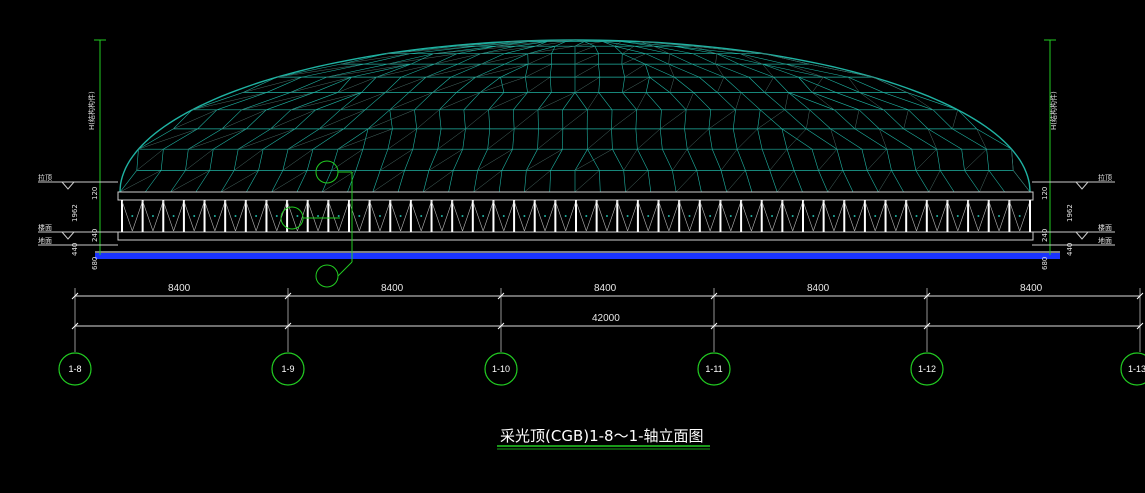 This screenshot has height=493, width=1145. I want to click on right-level-markers: H(结构构件) 拉顶 楼面 地面 120 1962 240 440 680, so click(1073, 154).